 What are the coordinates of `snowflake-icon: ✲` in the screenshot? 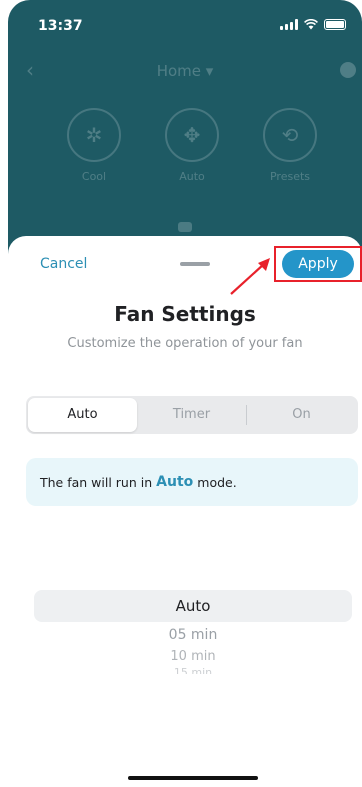 It's located at (94, 135).